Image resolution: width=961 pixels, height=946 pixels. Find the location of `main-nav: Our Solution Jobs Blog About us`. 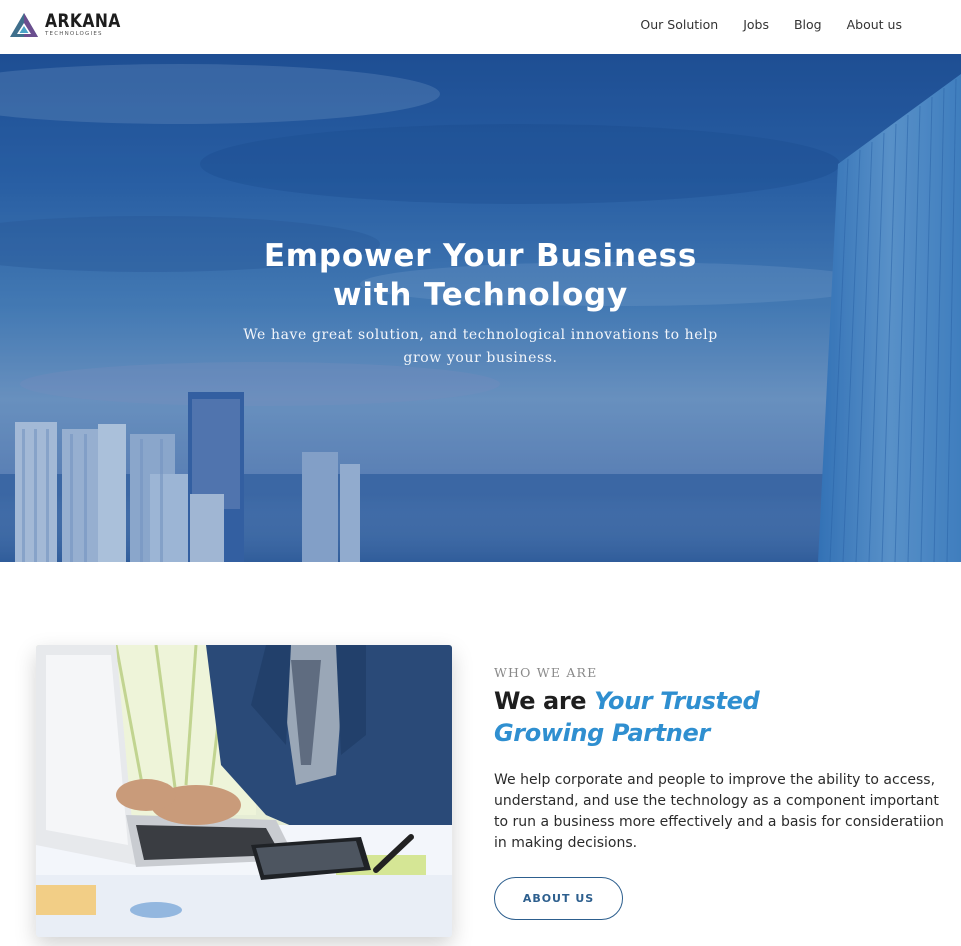

main-nav: Our Solution Jobs Blog About us is located at coordinates (758, 24).